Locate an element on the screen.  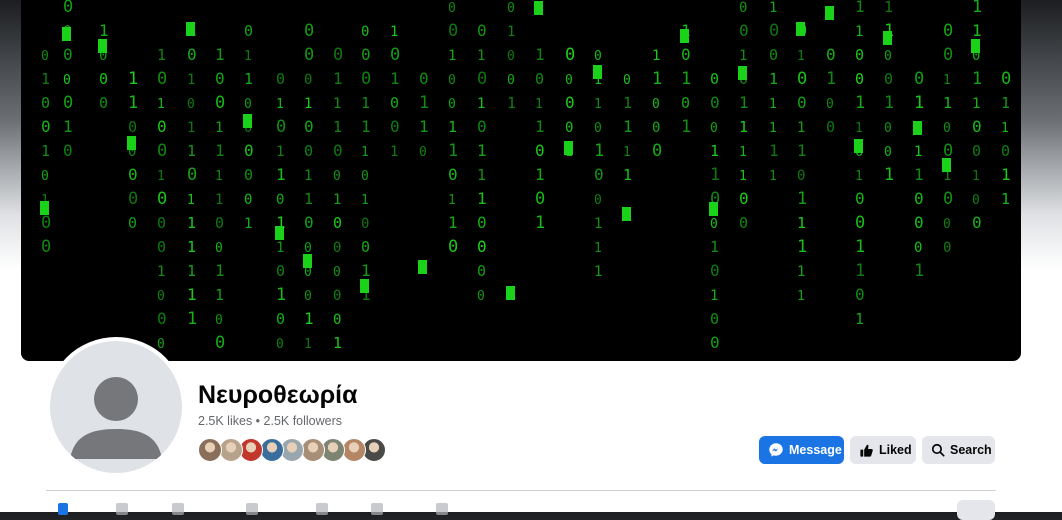
tab-posts is located at coordinates (63, 509).